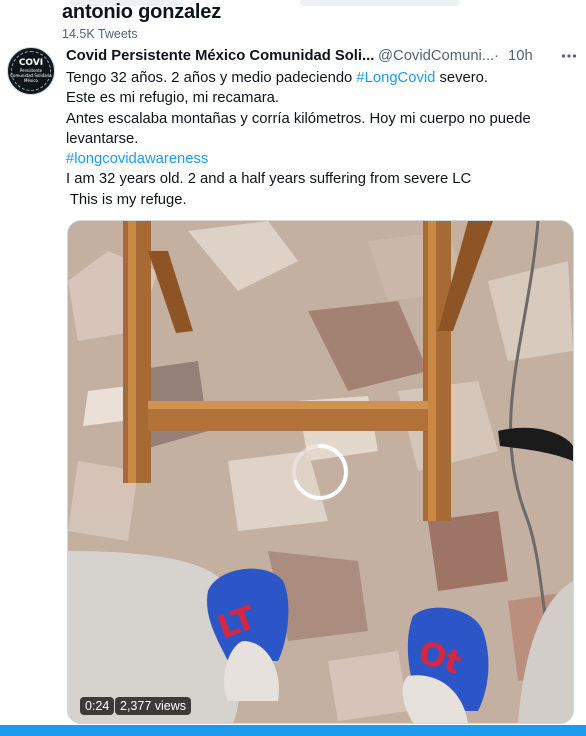 Image resolution: width=586 pixels, height=736 pixels. Describe the element at coordinates (569, 56) in the screenshot. I see `more-horizontal-icon` at that location.